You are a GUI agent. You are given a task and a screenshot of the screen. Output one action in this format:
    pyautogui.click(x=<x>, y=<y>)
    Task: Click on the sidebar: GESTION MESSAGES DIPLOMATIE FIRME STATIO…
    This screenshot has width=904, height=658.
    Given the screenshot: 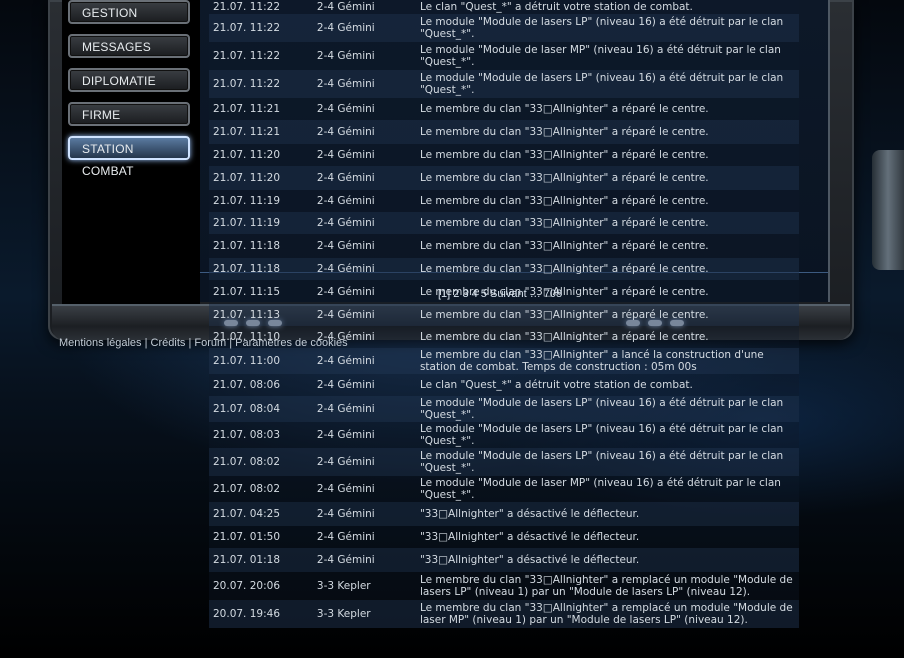 What is the action you would take?
    pyautogui.click(x=131, y=153)
    